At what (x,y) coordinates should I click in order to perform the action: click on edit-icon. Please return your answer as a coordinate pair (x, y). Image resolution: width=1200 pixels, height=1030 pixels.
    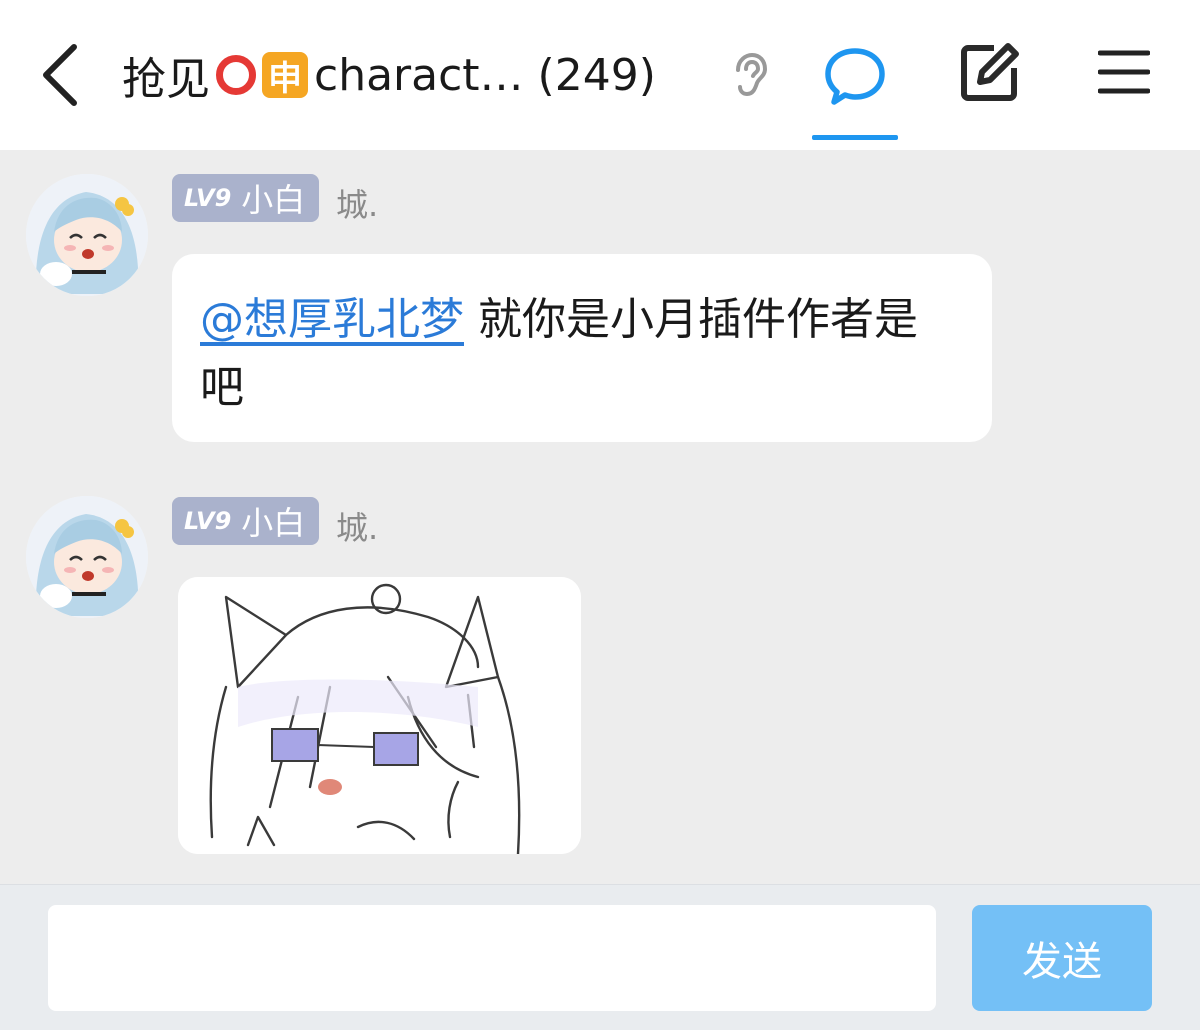
    Looking at the image, I should click on (990, 72).